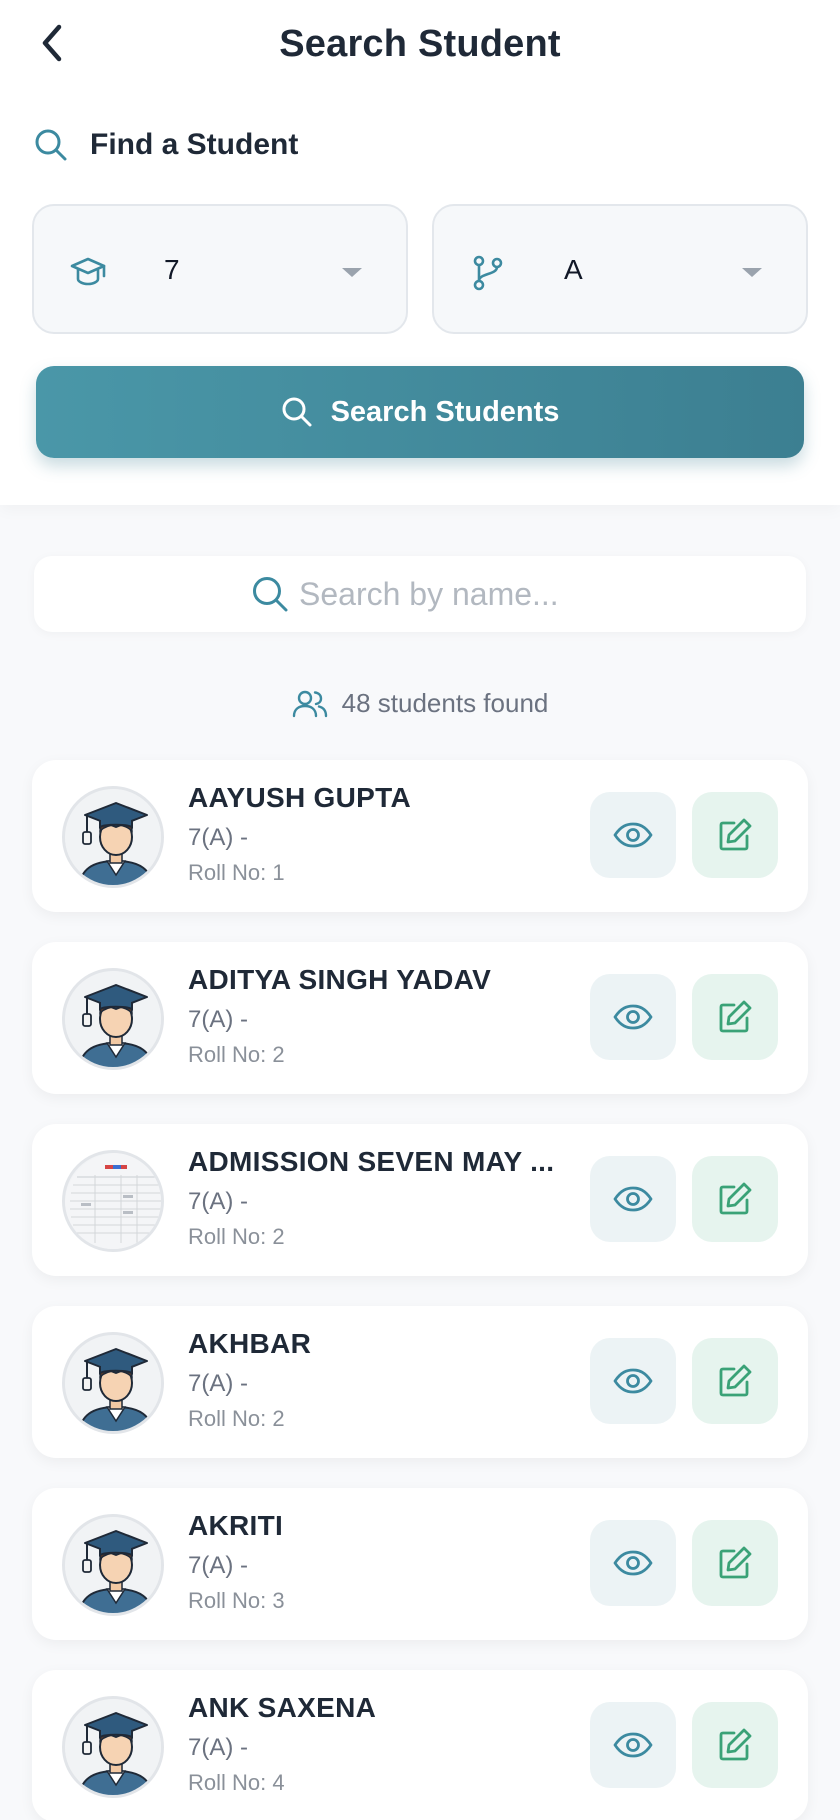  I want to click on student-roll: Roll No: 1, so click(236, 872).